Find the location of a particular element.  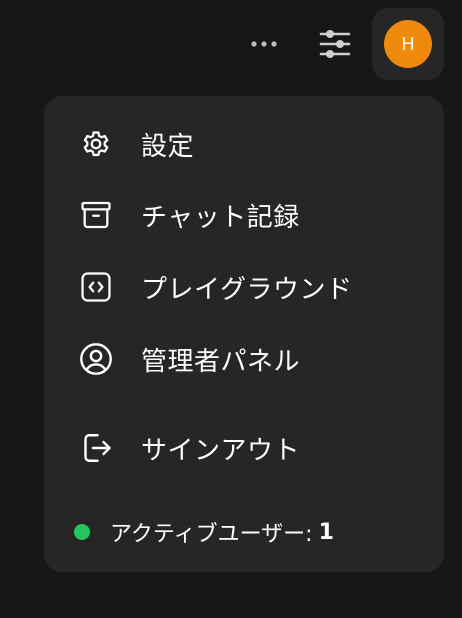

code-icon is located at coordinates (96, 287).